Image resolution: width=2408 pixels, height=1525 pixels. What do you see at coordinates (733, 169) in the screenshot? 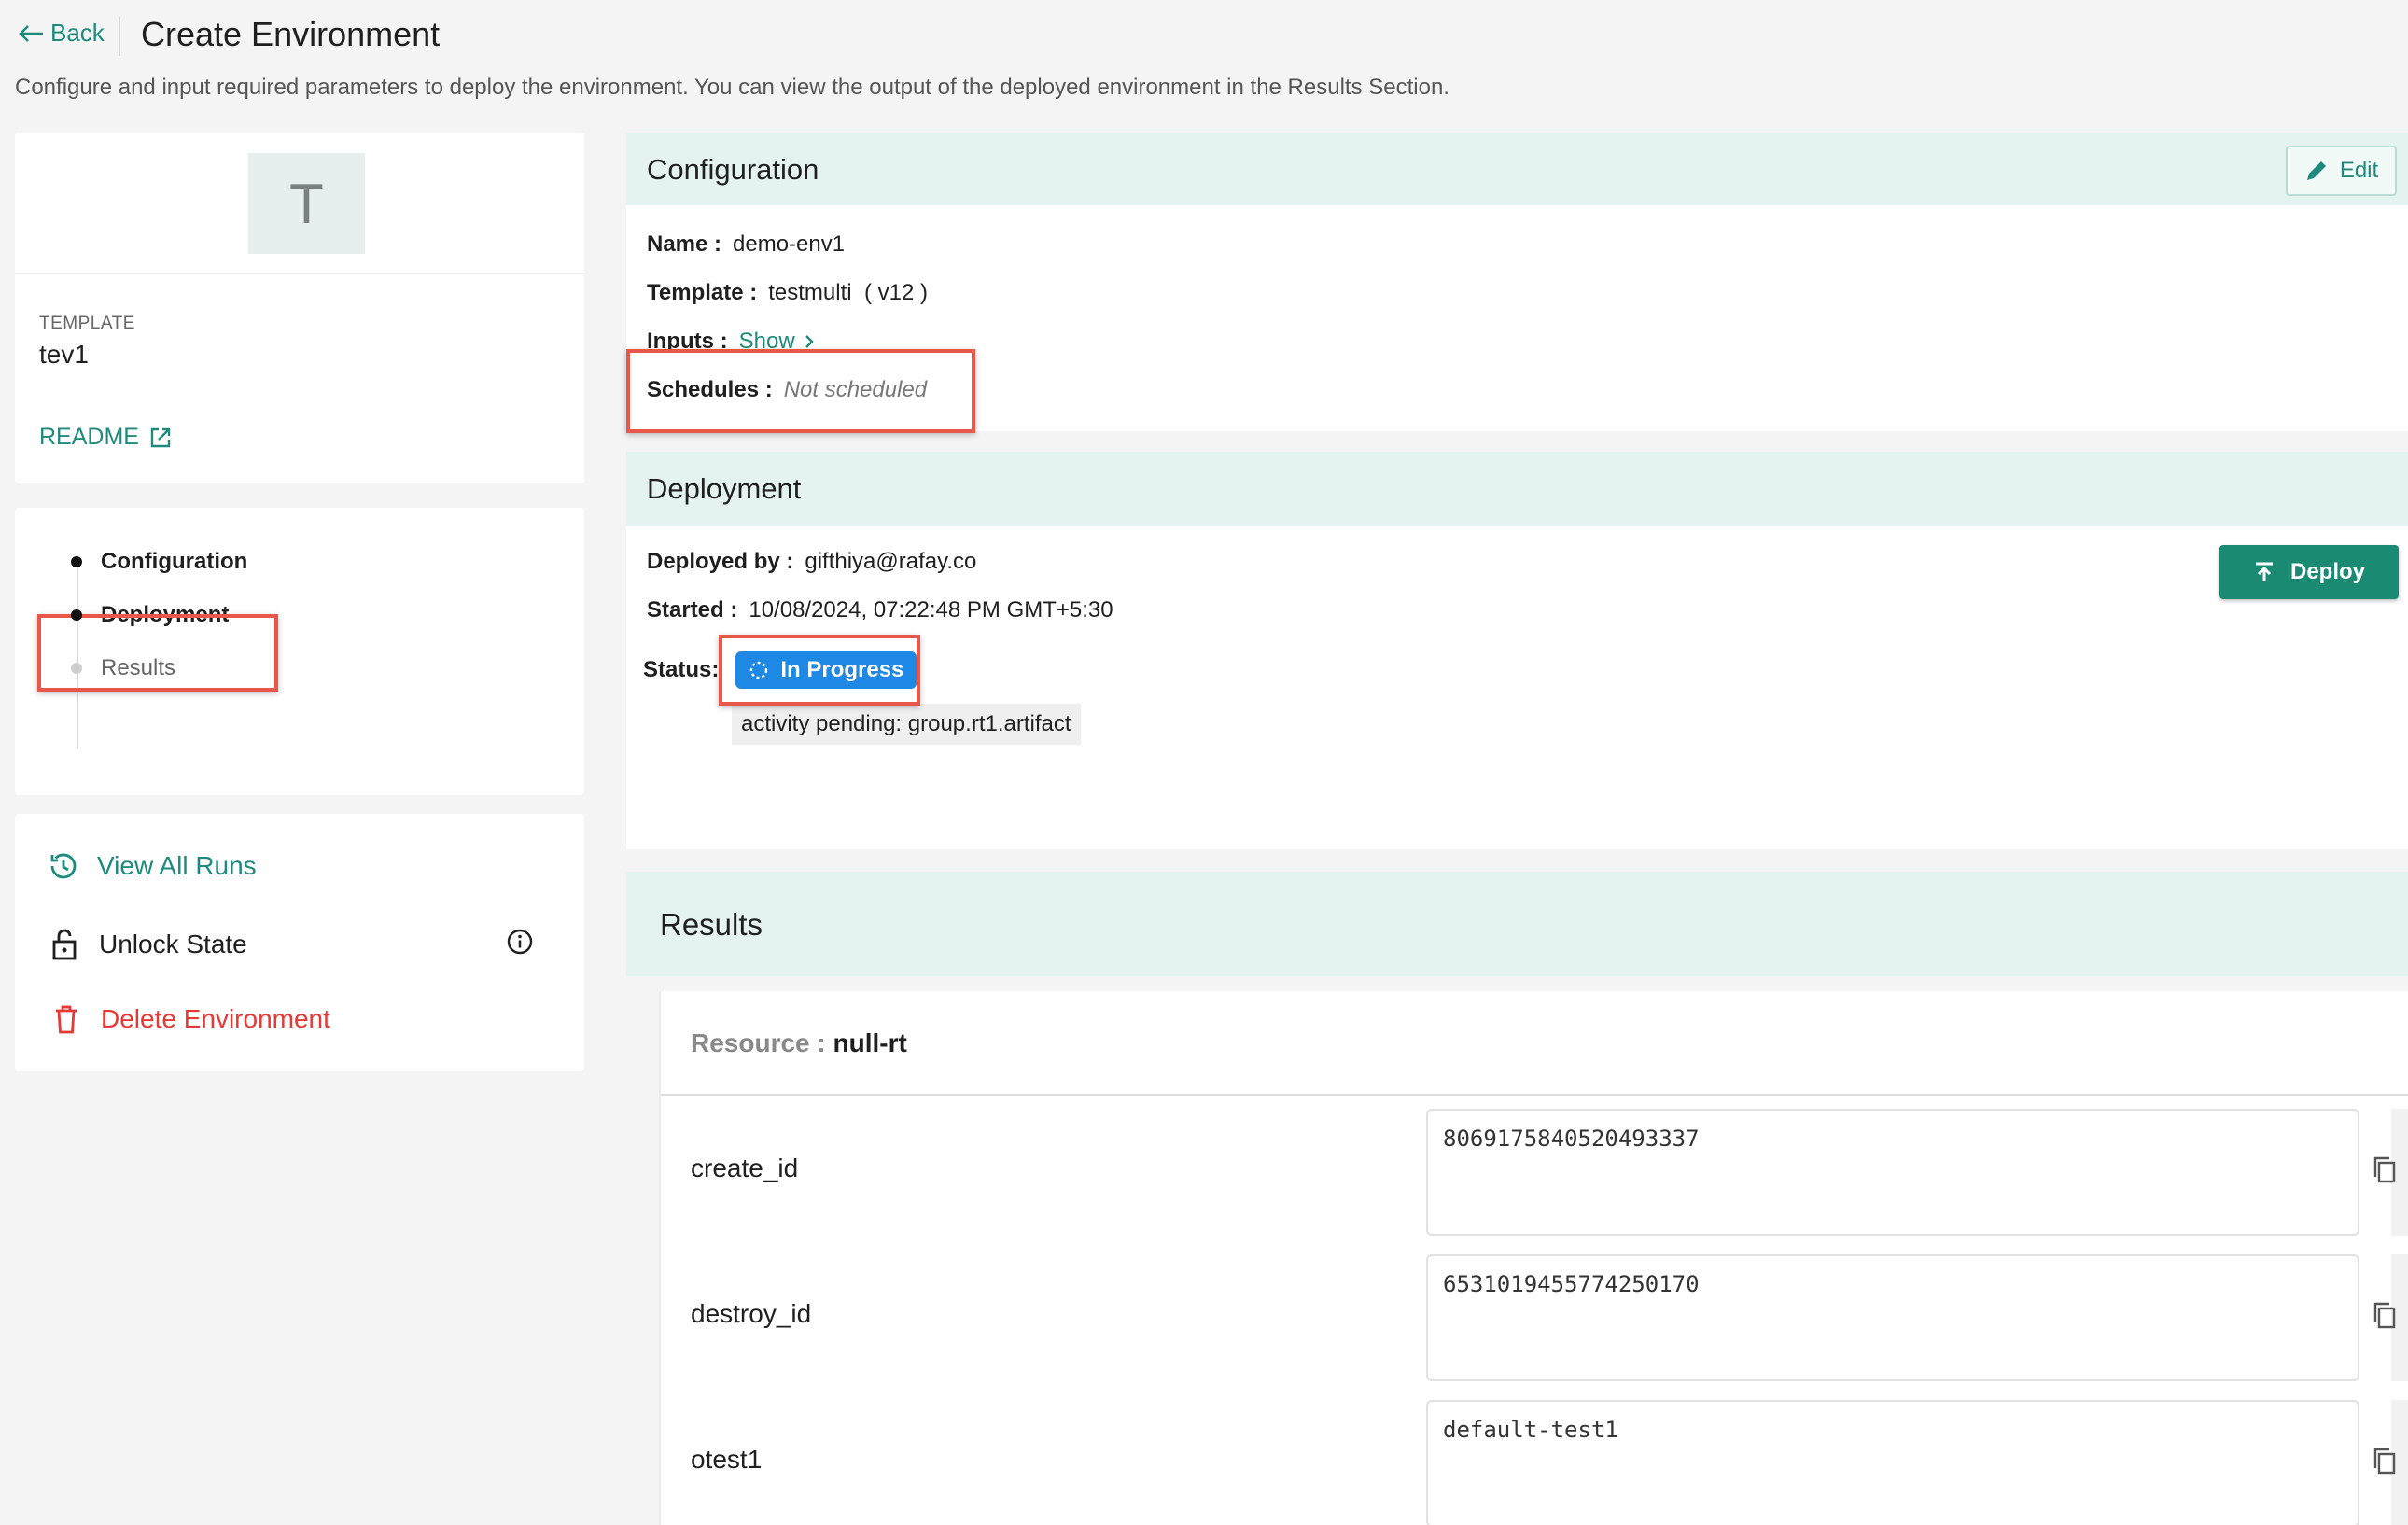
I see `configuration-title: Configuration` at bounding box center [733, 169].